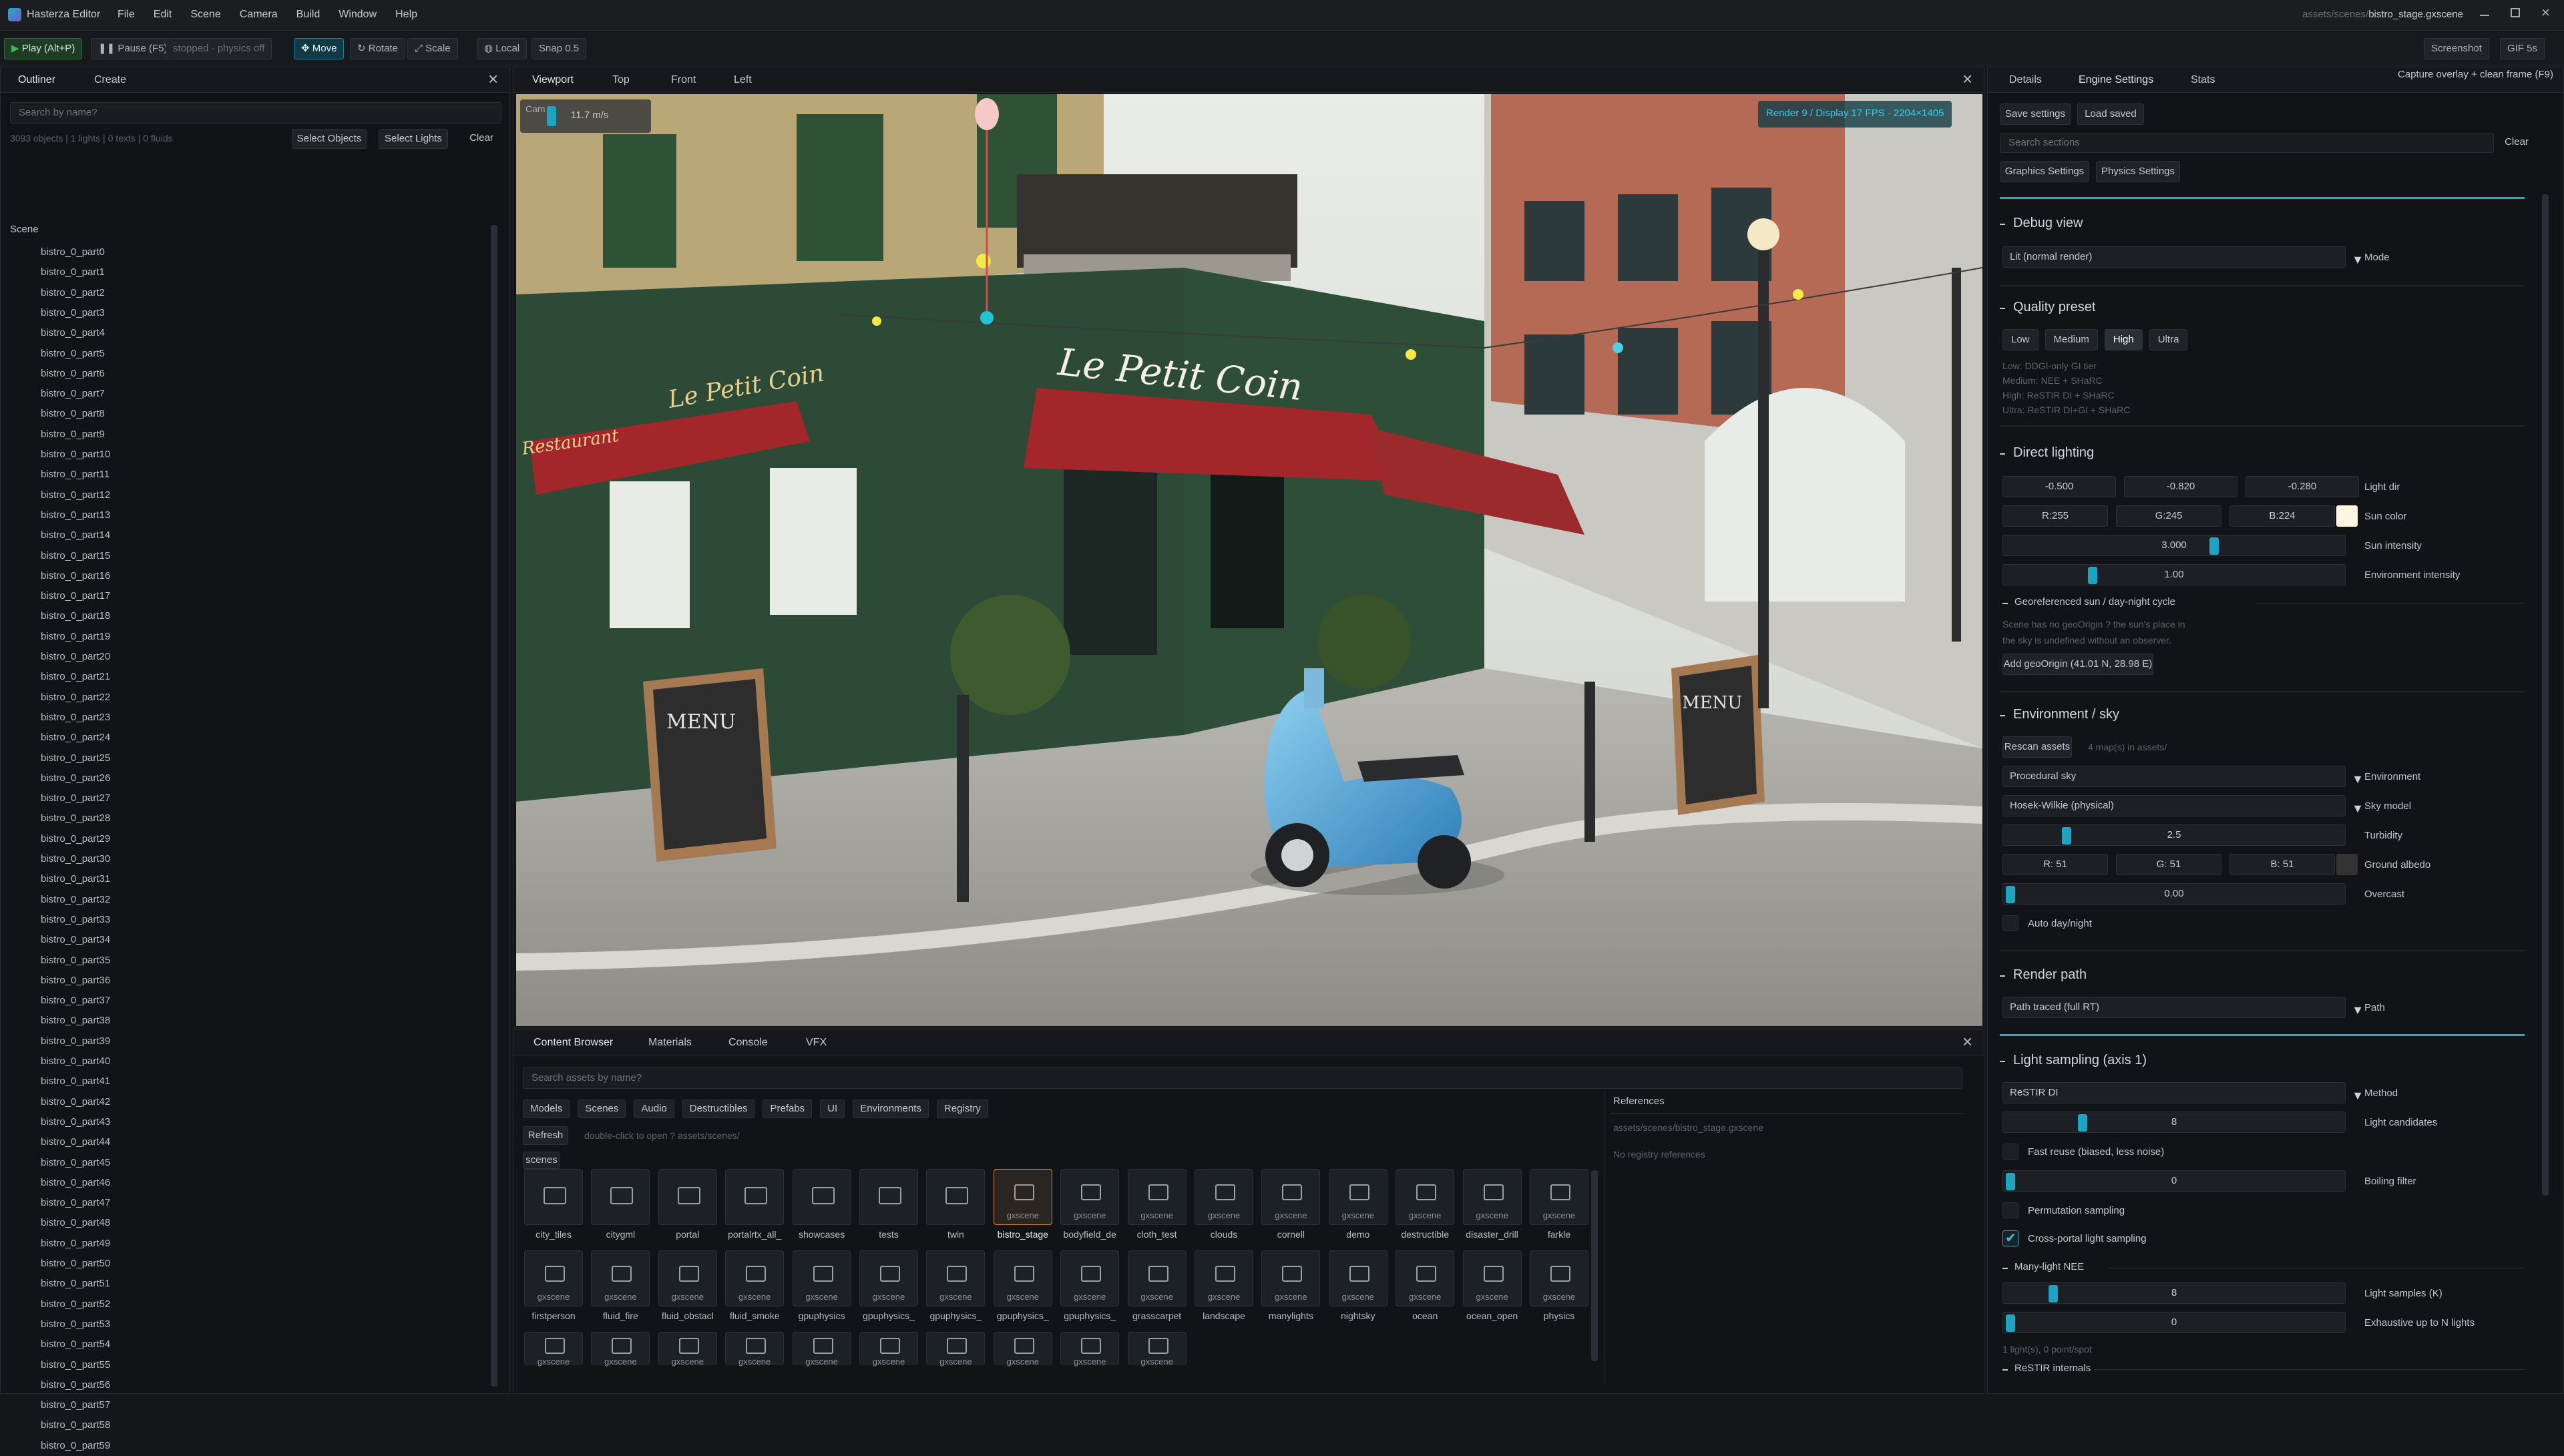  What do you see at coordinates (377, 49) in the screenshot?
I see `rotate-button: ↻ Rotate` at bounding box center [377, 49].